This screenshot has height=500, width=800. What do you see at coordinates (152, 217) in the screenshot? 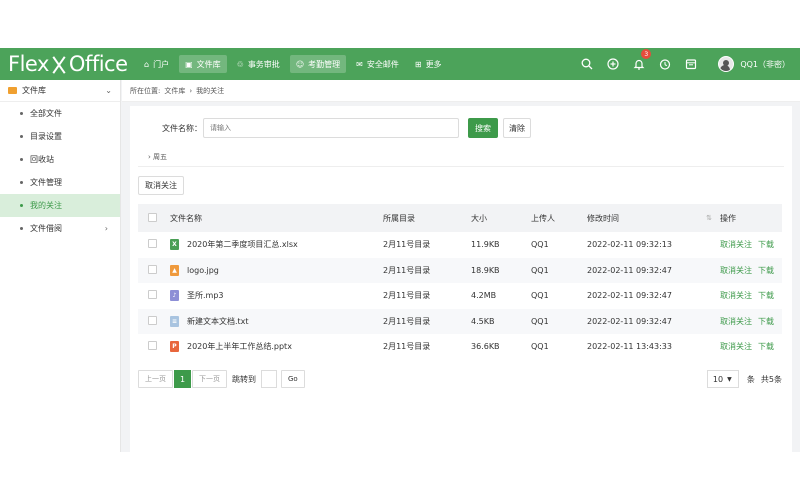
I see `select-all-checkbox` at bounding box center [152, 217].